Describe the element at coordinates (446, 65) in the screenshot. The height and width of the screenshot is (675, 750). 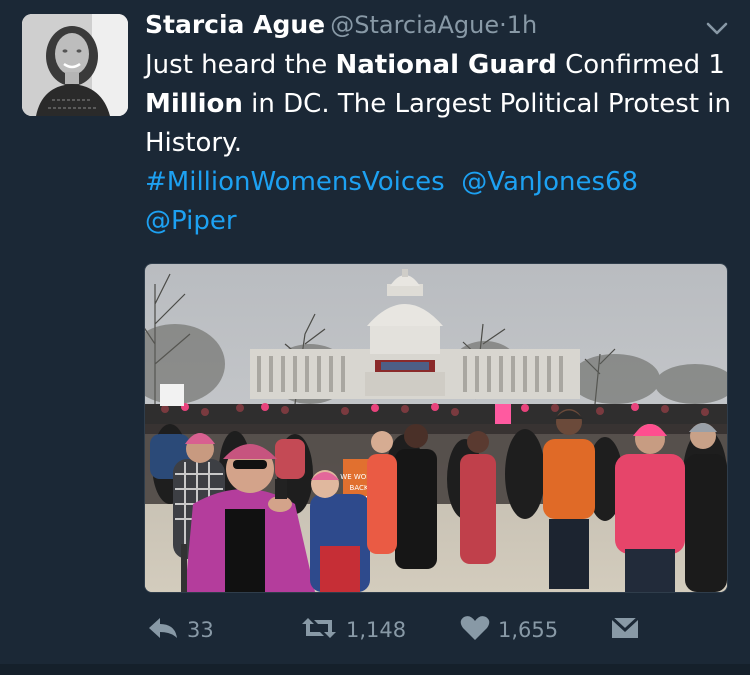
I see `tweet-text-bold: National Guard` at that location.